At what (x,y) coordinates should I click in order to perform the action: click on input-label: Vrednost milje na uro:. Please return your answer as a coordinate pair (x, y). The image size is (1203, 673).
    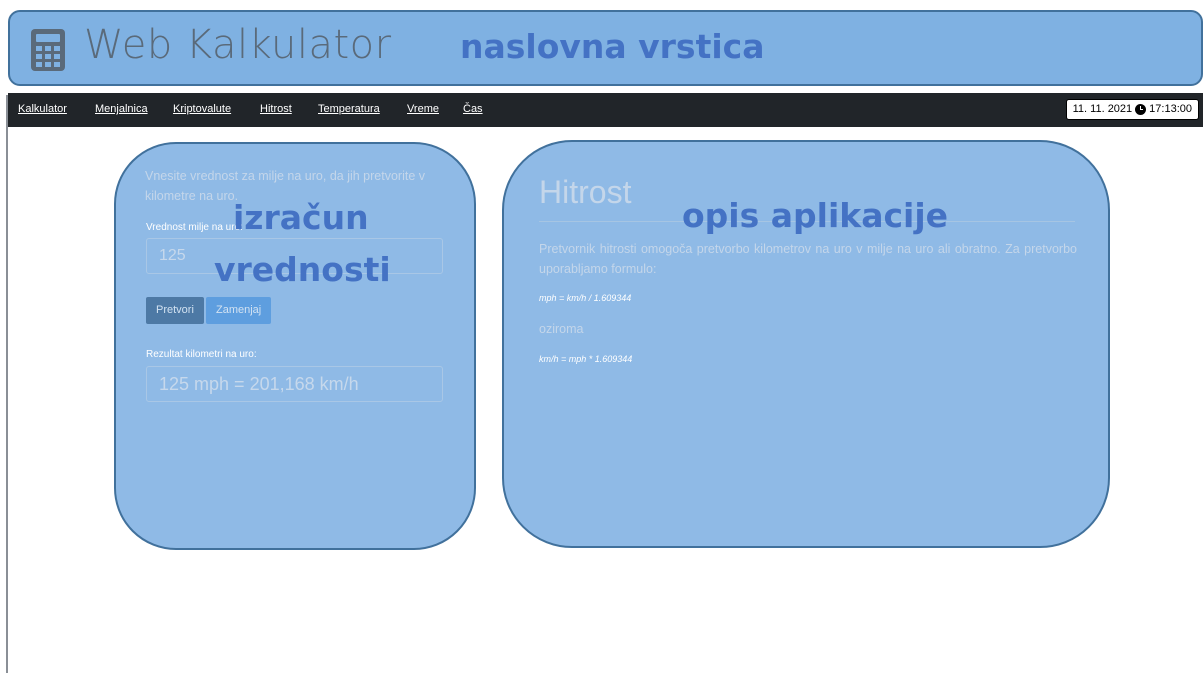
    Looking at the image, I should click on (194, 227).